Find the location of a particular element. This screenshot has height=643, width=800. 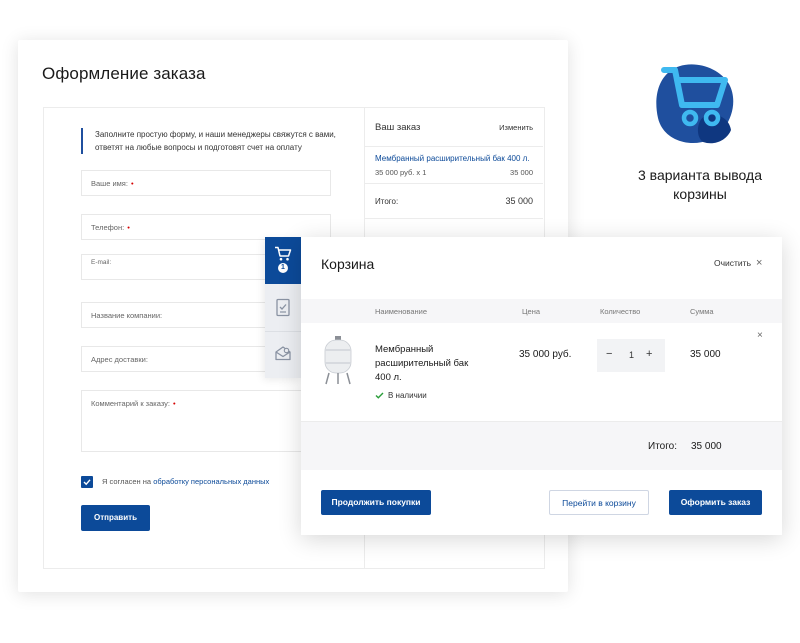

summary-total-value: 35 000 is located at coordinates (519, 201).